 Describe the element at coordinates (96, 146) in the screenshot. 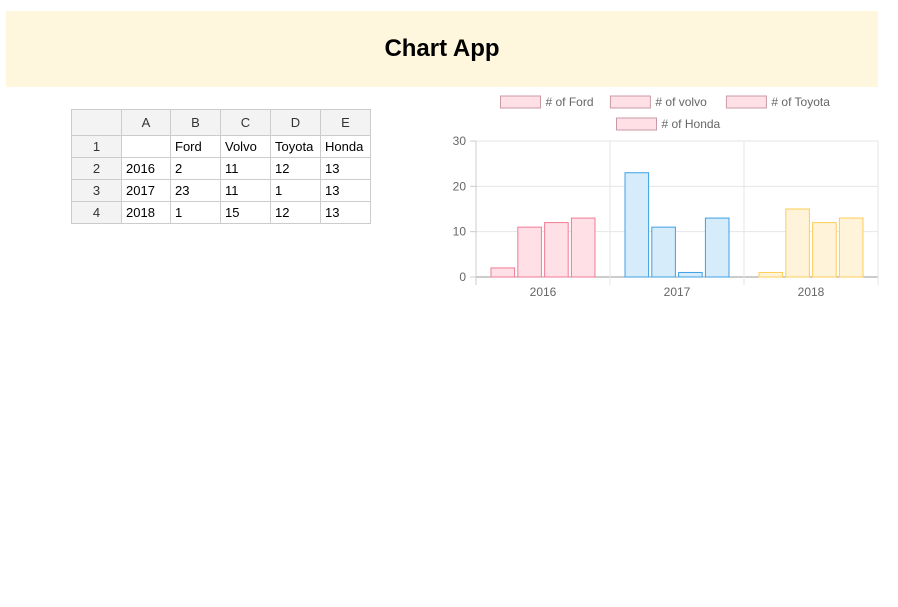

I see `row-header: 1` at that location.